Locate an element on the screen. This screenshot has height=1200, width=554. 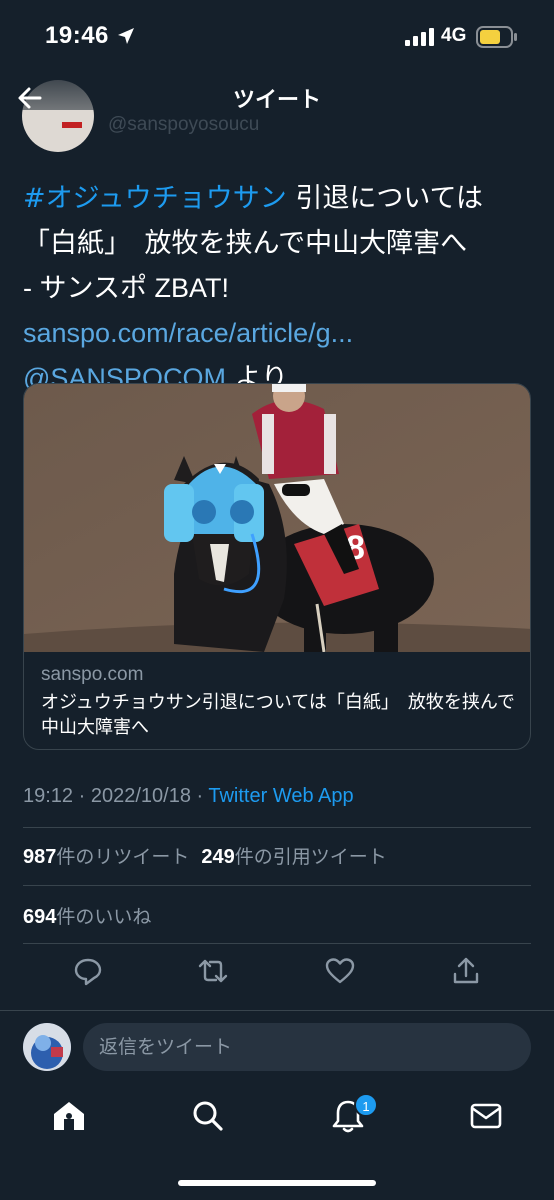
retweets-stat: 987件のリツイート is located at coordinates (106, 857).